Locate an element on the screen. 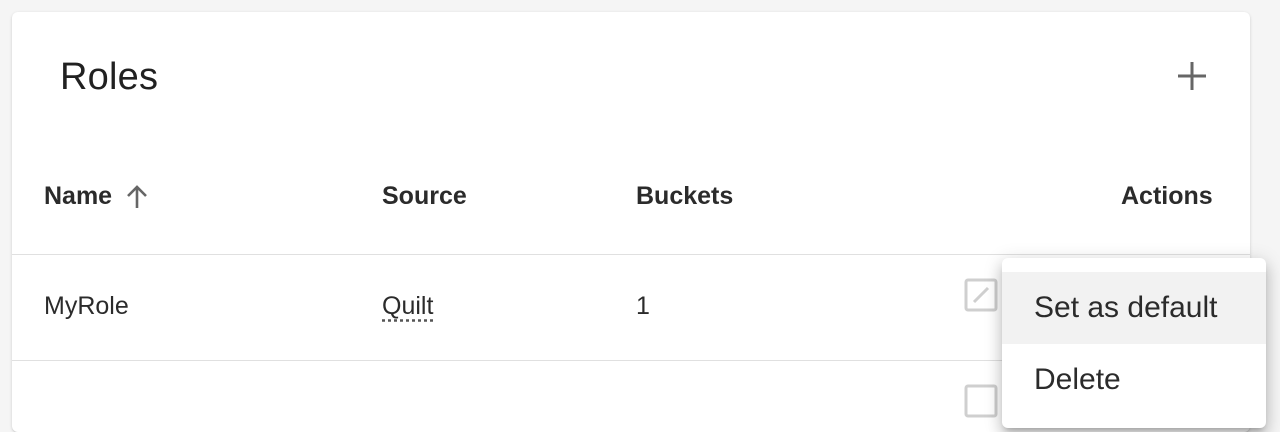 The image size is (1280, 432). header-divider is located at coordinates (631, 254).